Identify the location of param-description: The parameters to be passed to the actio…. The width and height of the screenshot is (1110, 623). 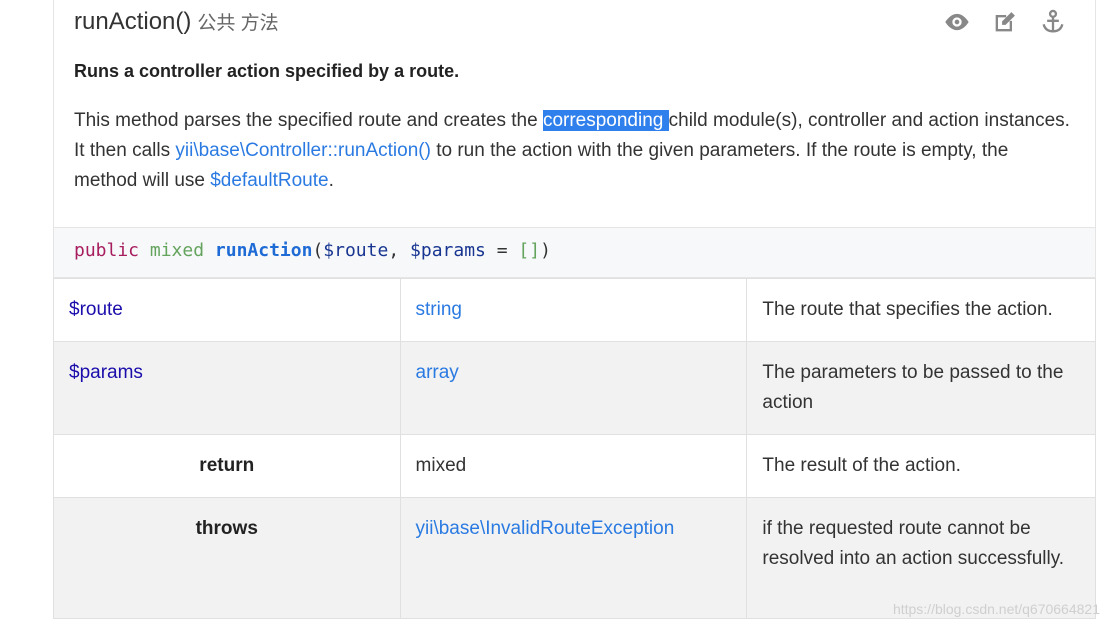
(921, 388).